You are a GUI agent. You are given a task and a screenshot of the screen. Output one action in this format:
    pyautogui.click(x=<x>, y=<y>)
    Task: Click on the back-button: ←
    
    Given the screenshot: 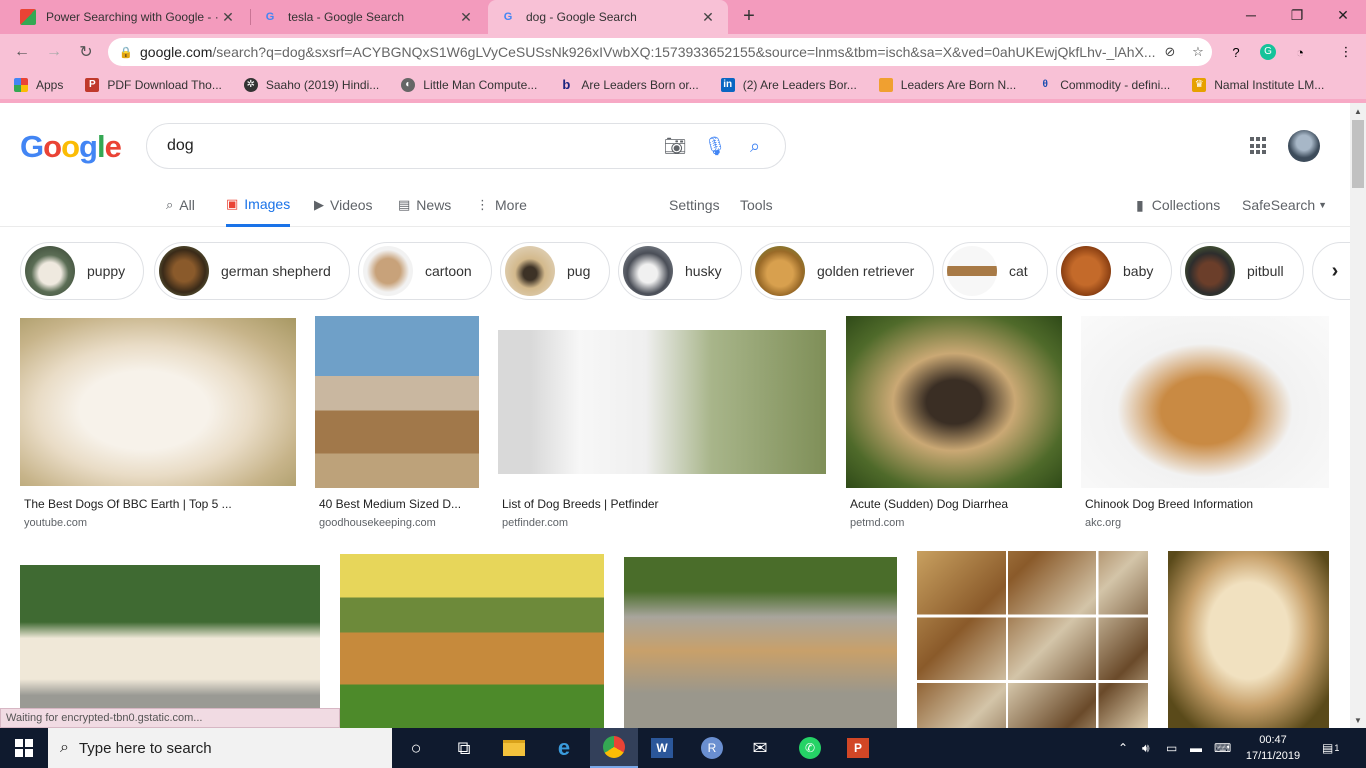 What is the action you would take?
    pyautogui.click(x=22, y=52)
    